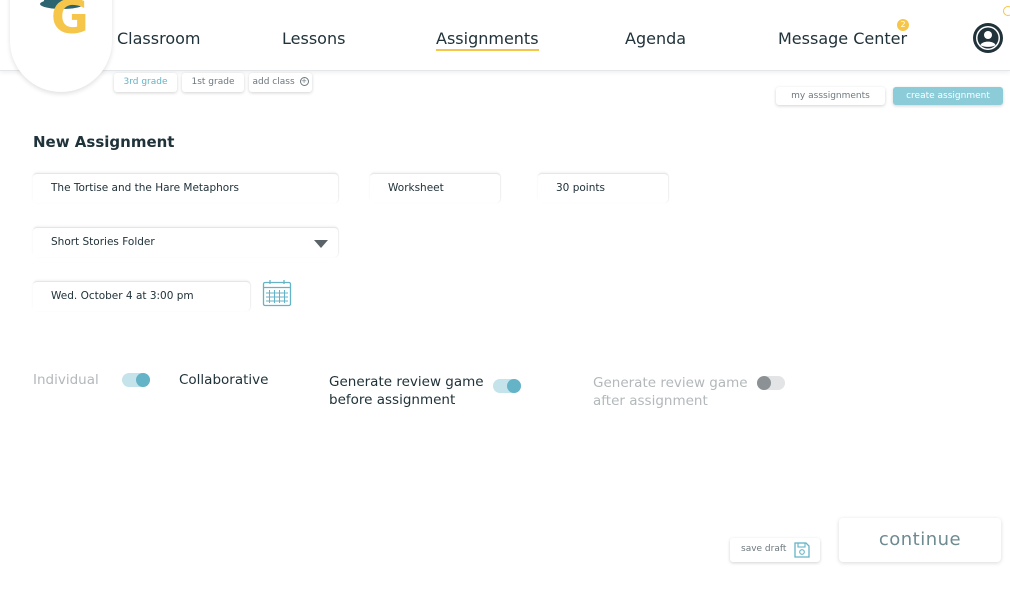  What do you see at coordinates (406, 382) in the screenshot?
I see `review-before-line1: Generate review game` at bounding box center [406, 382].